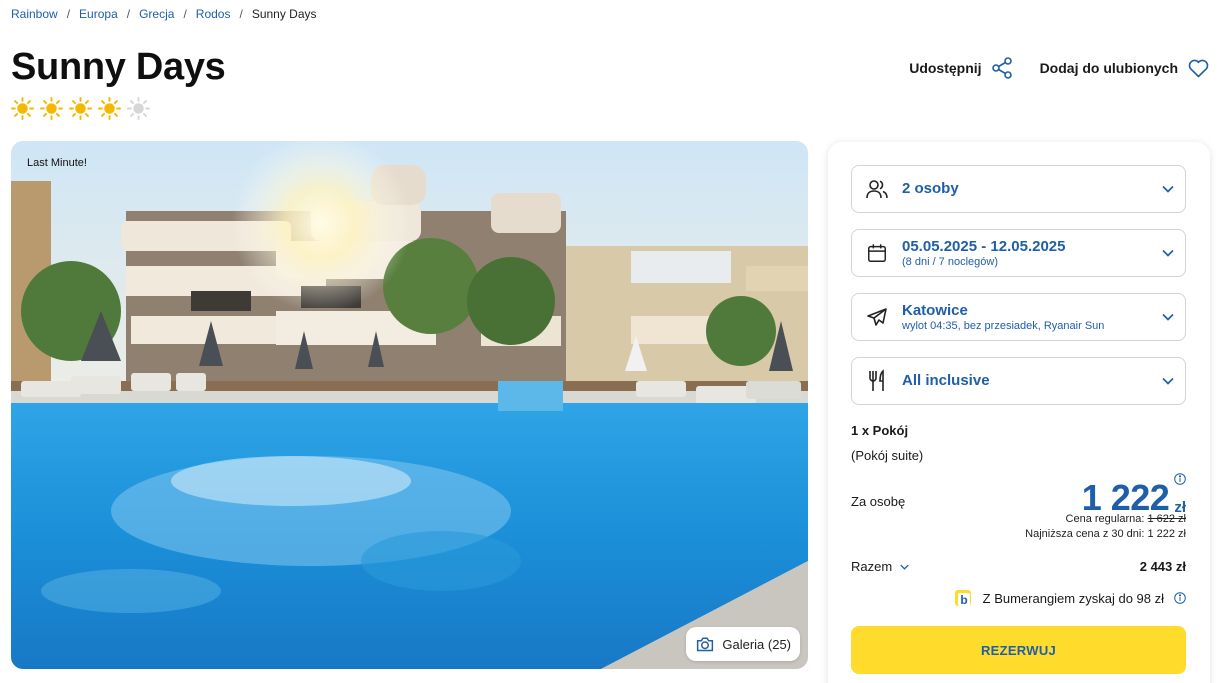 This screenshot has height=683, width=1222. I want to click on dates-duration: (8 dni / 7 noclegów), so click(950, 261).